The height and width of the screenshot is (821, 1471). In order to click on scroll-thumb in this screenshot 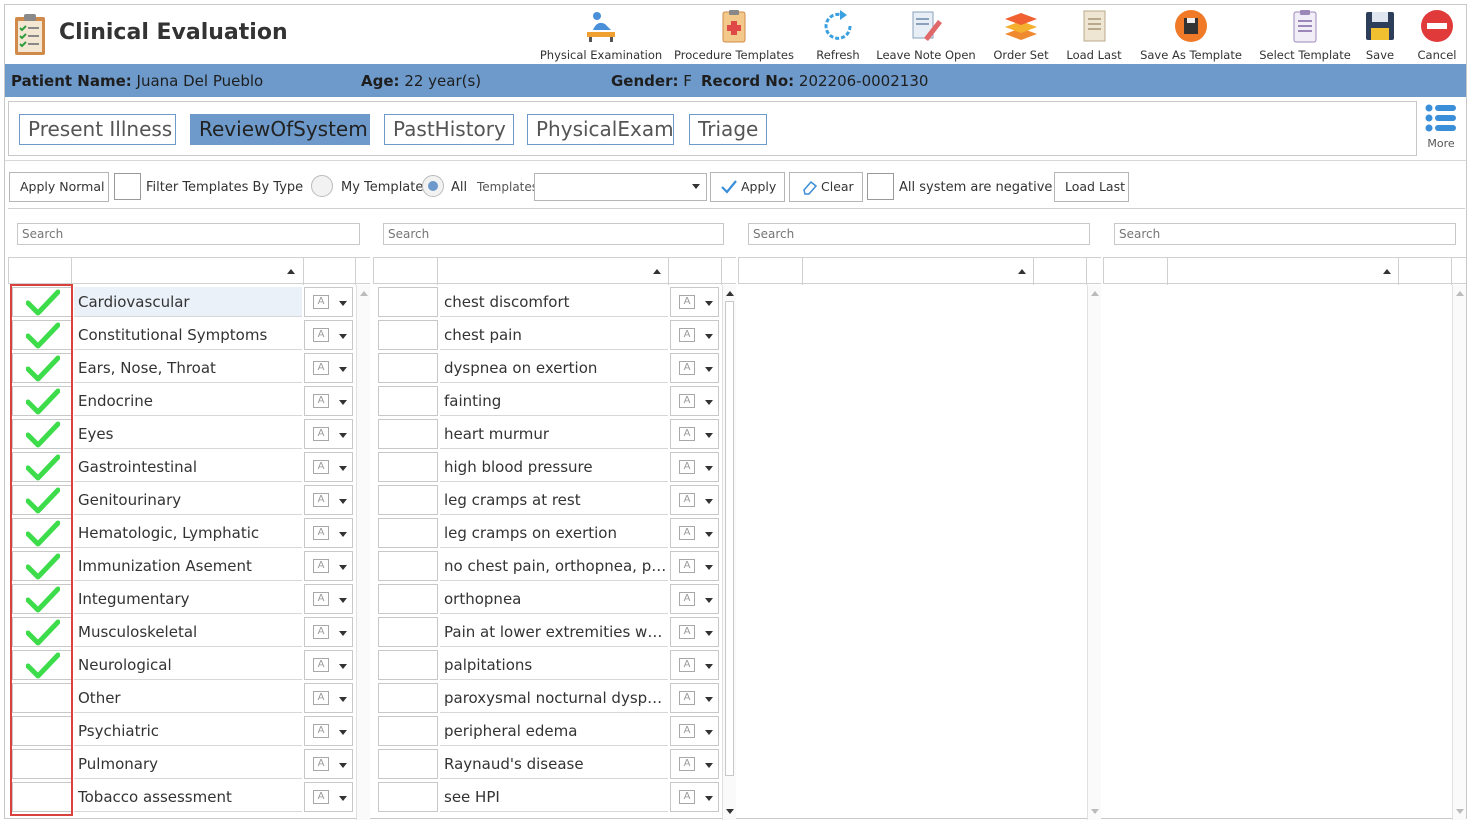, I will do `click(729, 538)`.